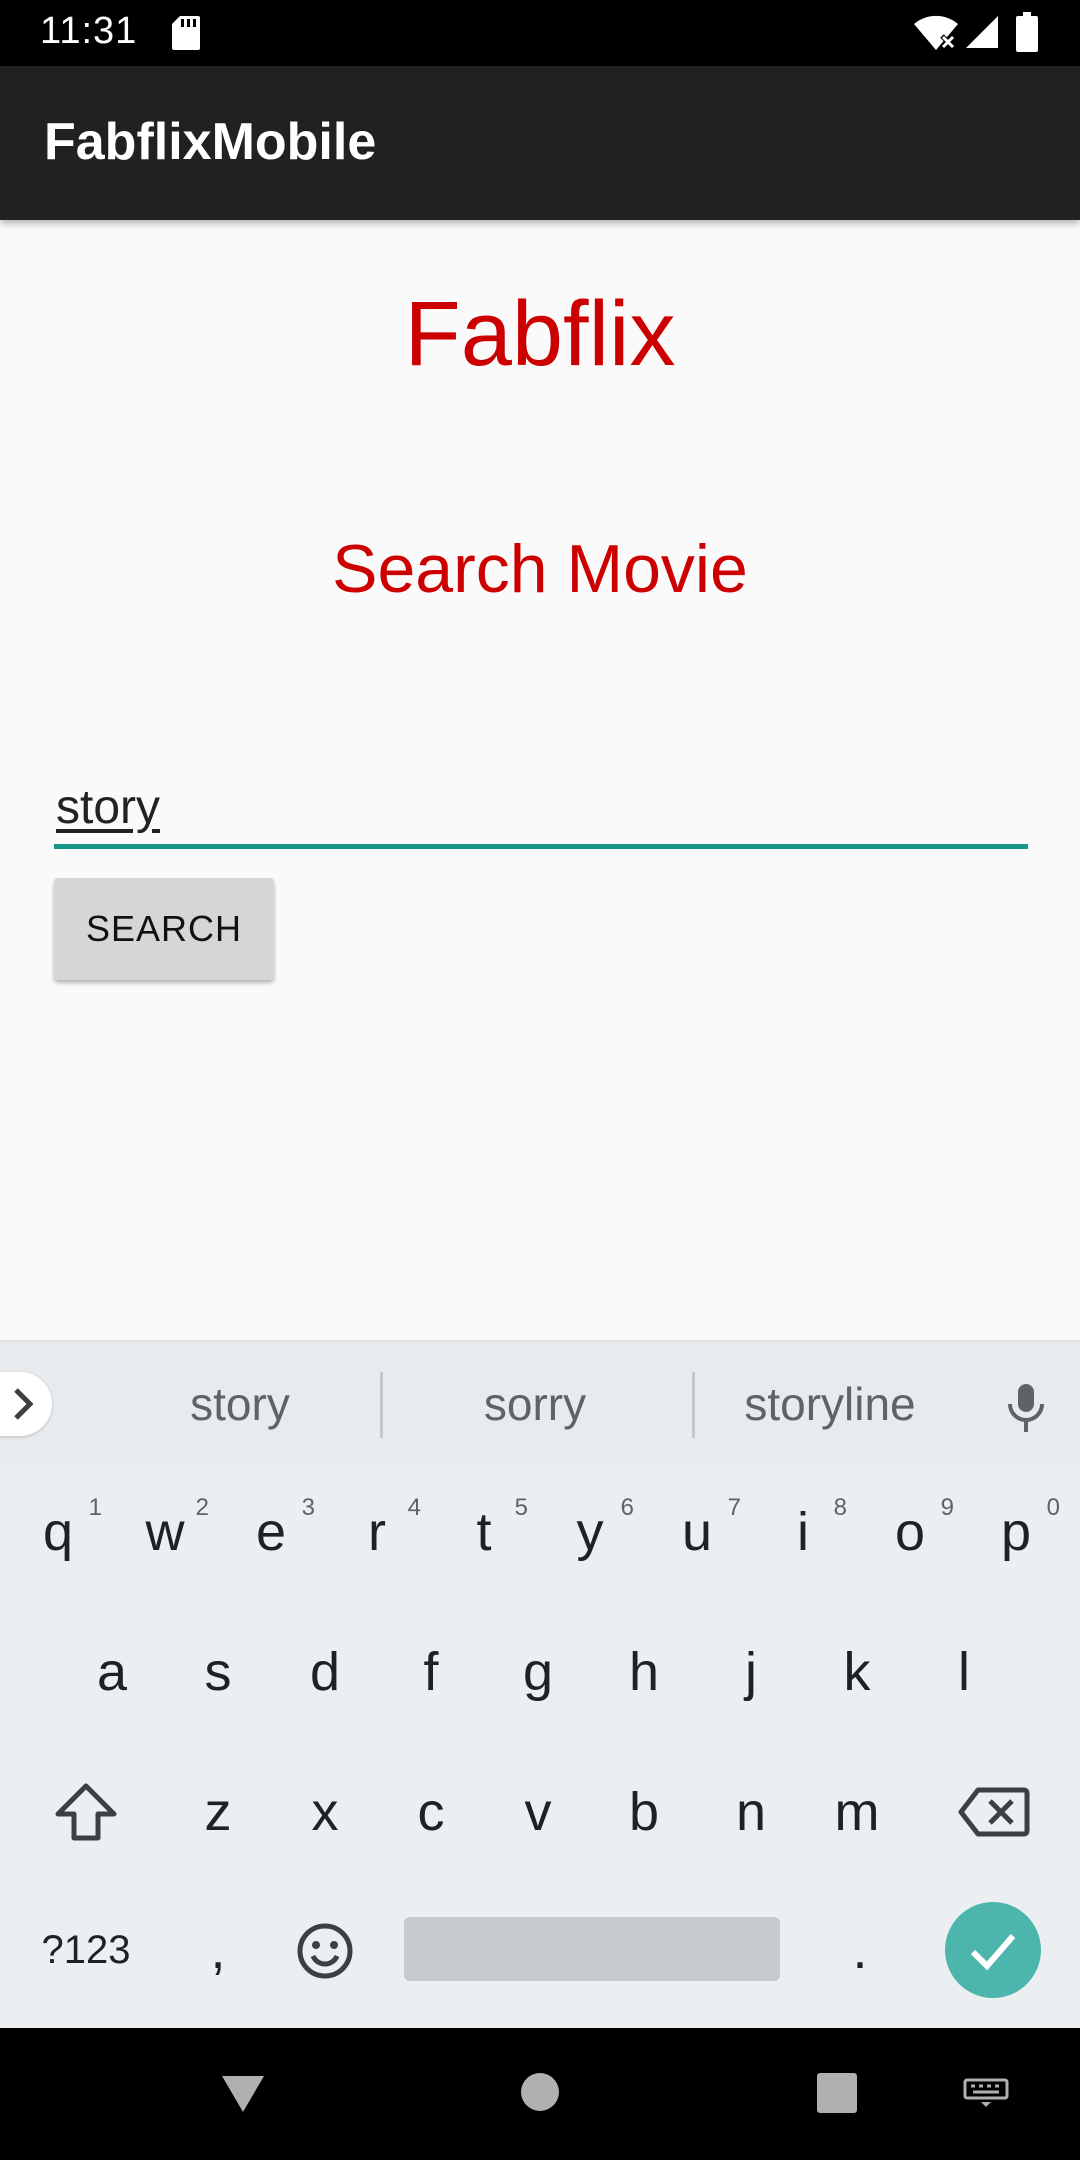  I want to click on app-title: FabflixMobile, so click(210, 142).